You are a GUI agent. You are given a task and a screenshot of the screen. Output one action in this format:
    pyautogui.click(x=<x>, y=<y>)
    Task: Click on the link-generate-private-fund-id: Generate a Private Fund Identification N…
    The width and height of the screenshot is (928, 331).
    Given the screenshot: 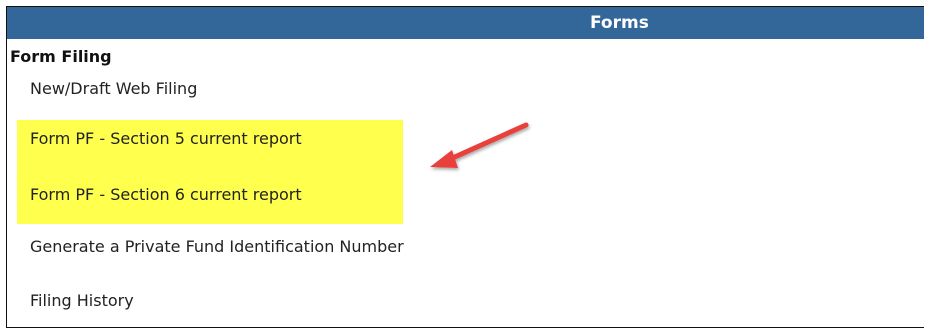 What is the action you would take?
    pyautogui.click(x=217, y=246)
    